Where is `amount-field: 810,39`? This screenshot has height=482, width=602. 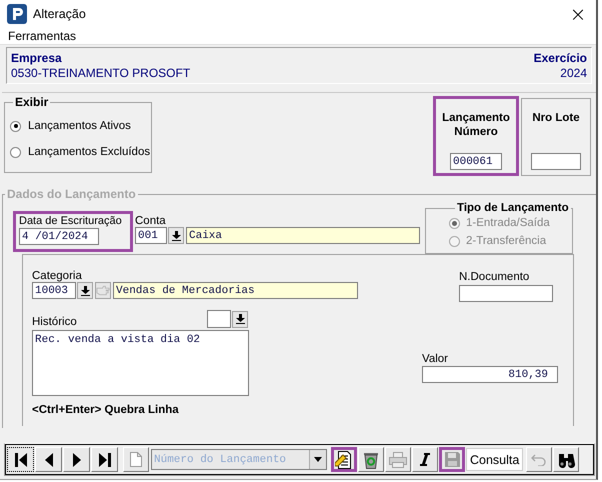 amount-field: 810,39 is located at coordinates (490, 374).